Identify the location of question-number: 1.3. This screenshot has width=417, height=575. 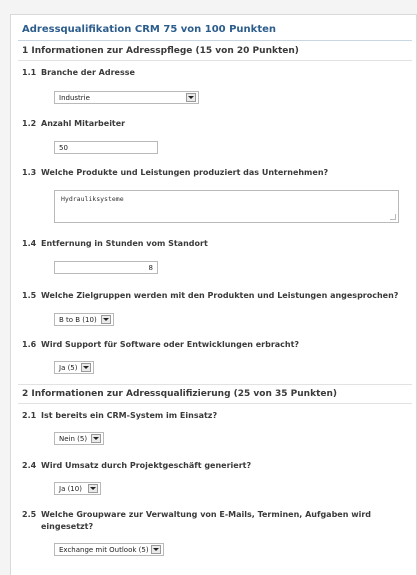
(29, 172).